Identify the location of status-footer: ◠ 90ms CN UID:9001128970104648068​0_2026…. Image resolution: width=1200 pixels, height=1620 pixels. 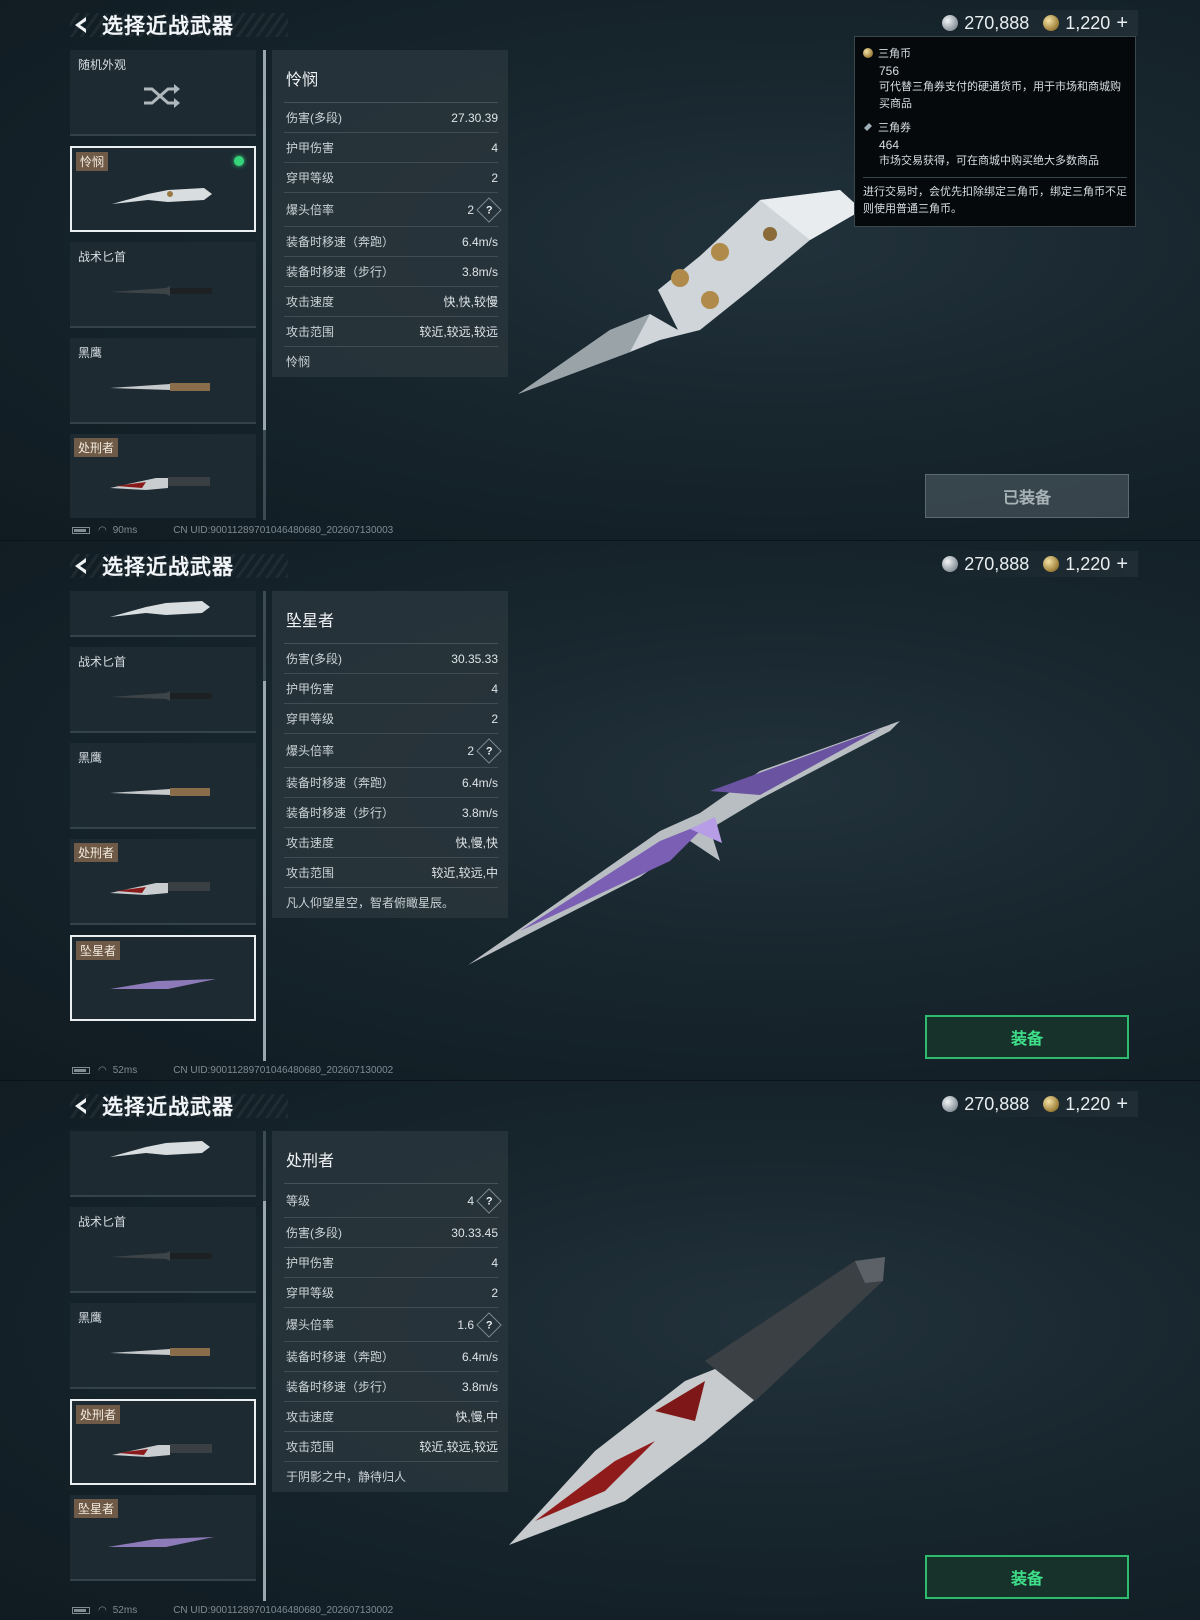
(232, 530).